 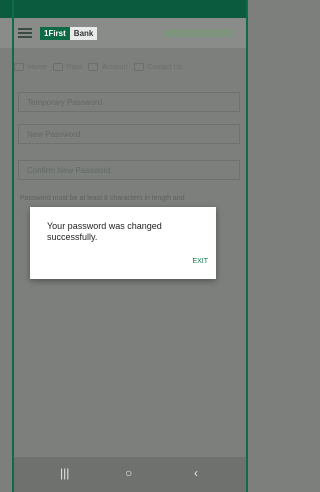 What do you see at coordinates (129, 170) in the screenshot?
I see `confirm-password-field: Confirm New Password` at bounding box center [129, 170].